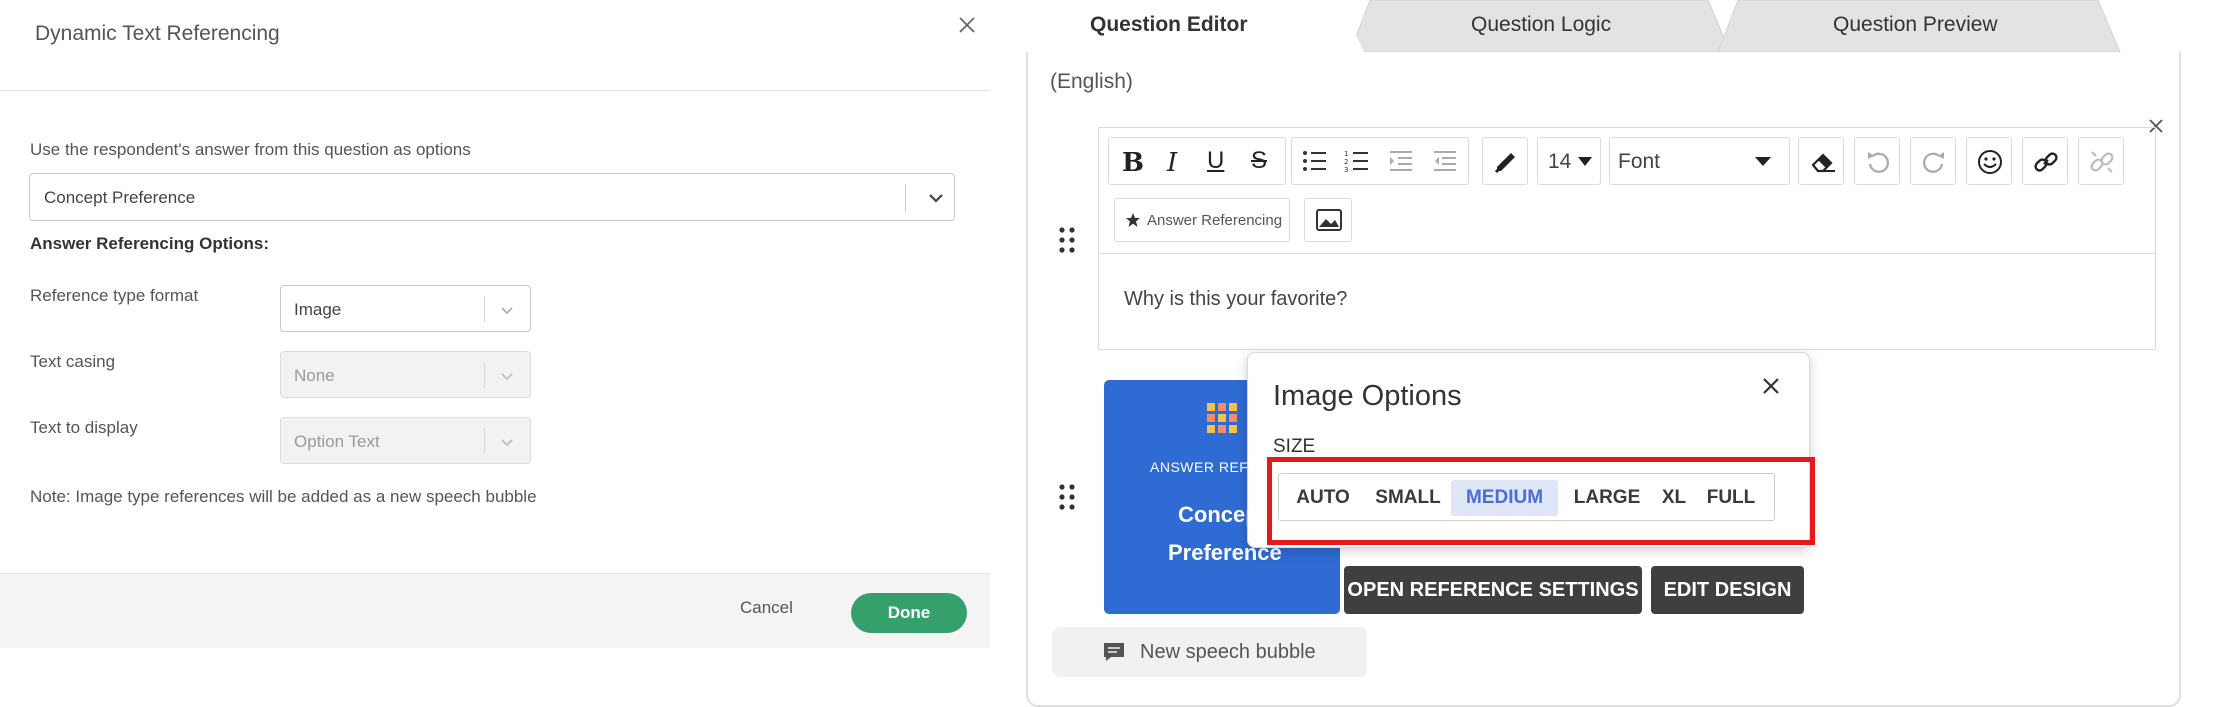 This screenshot has height=707, width=2228. Describe the element at coordinates (1356, 161) in the screenshot. I see `numbered-list-icon: 123` at that location.